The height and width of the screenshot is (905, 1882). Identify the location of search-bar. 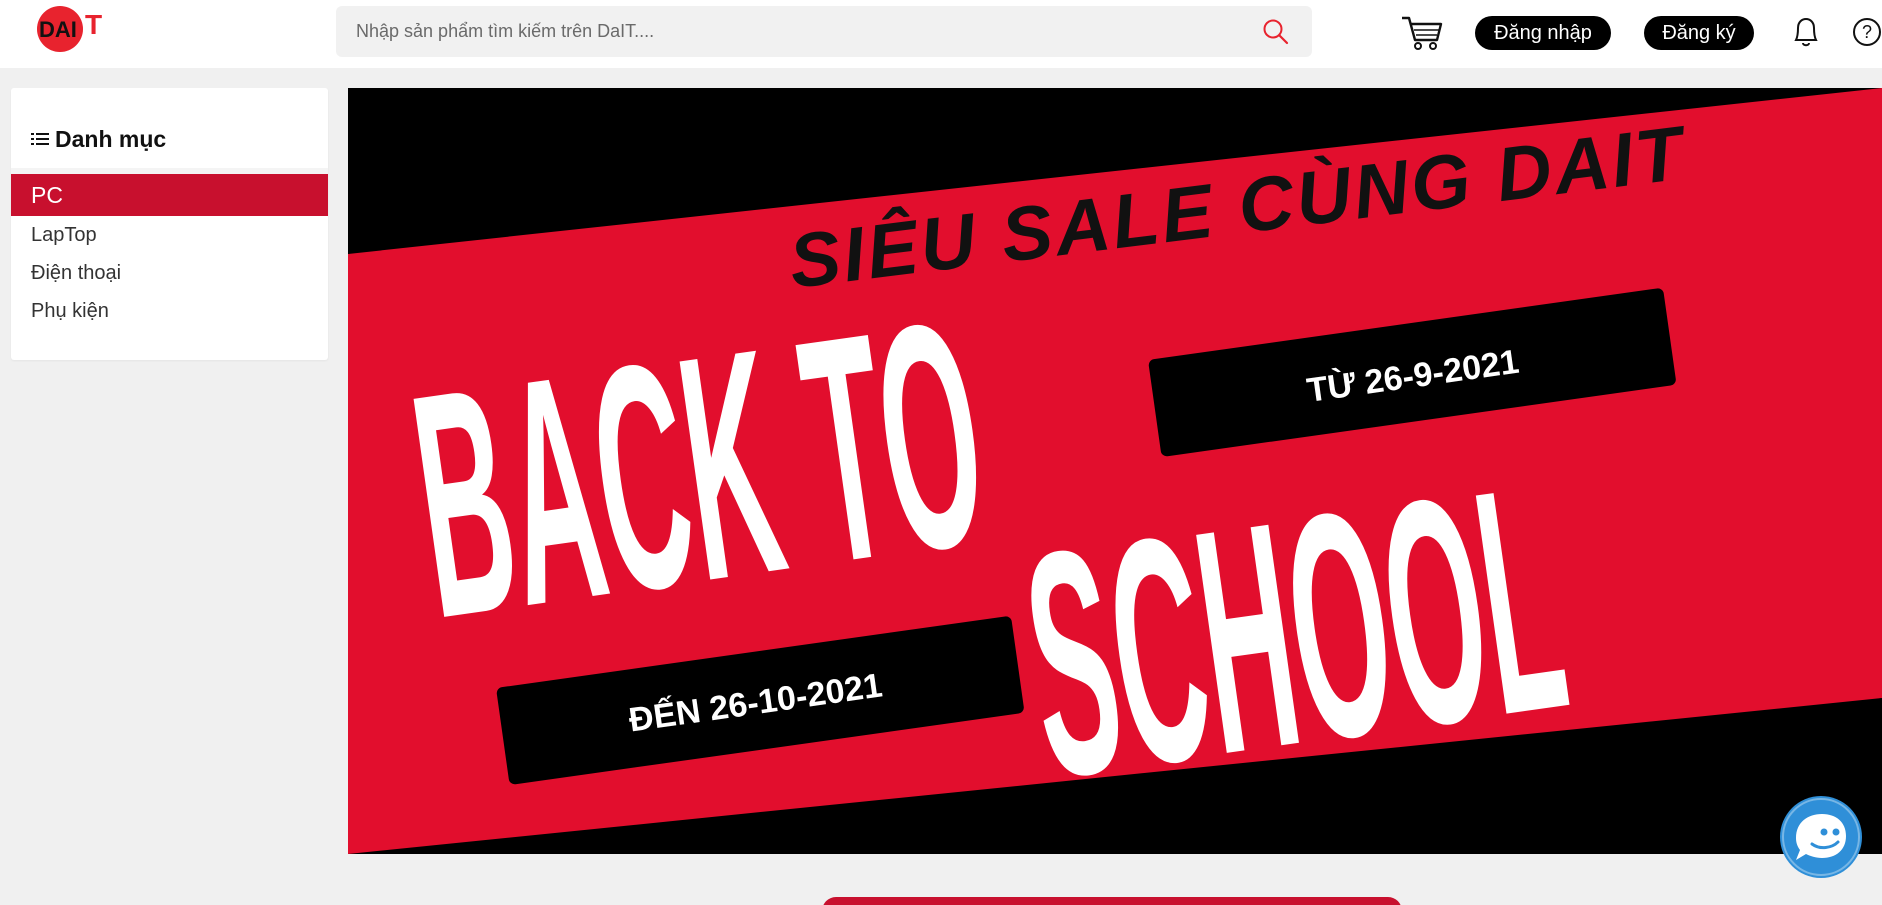
(824, 31).